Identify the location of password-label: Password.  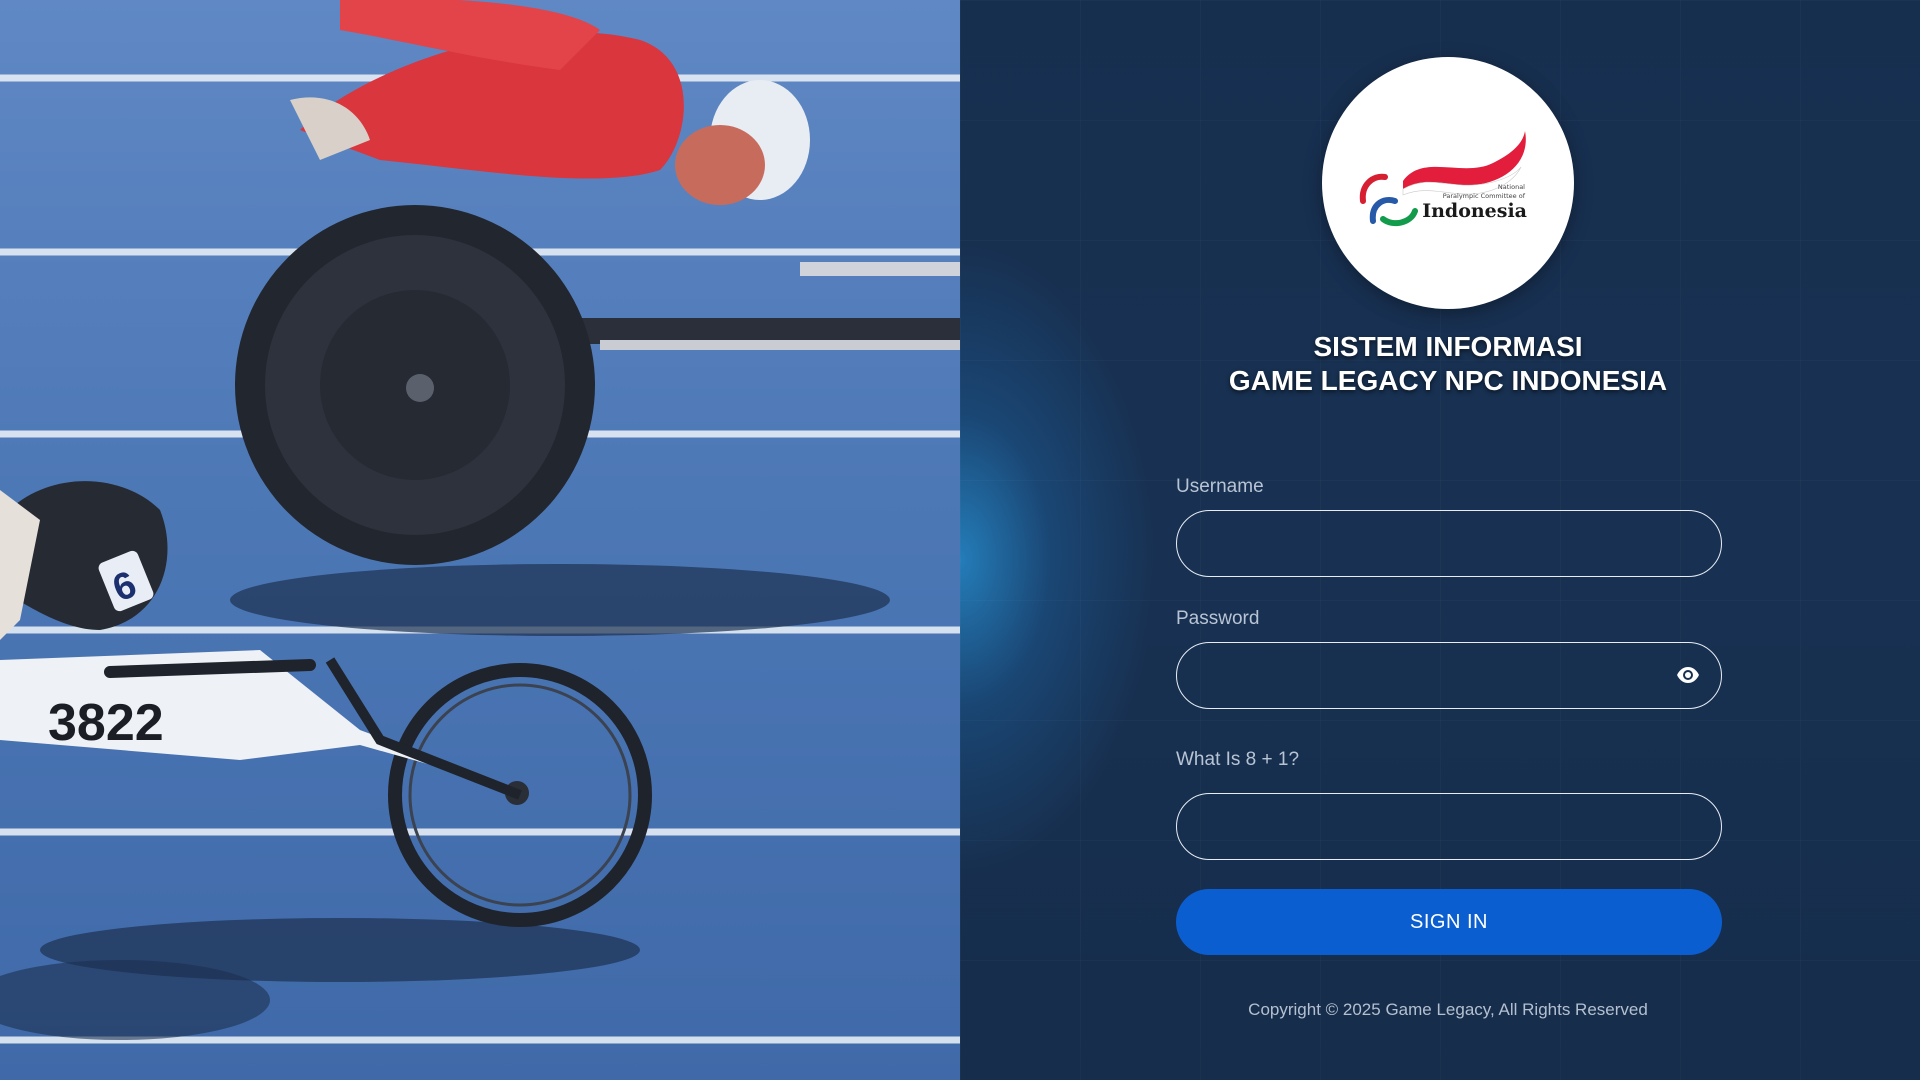
(1218, 618).